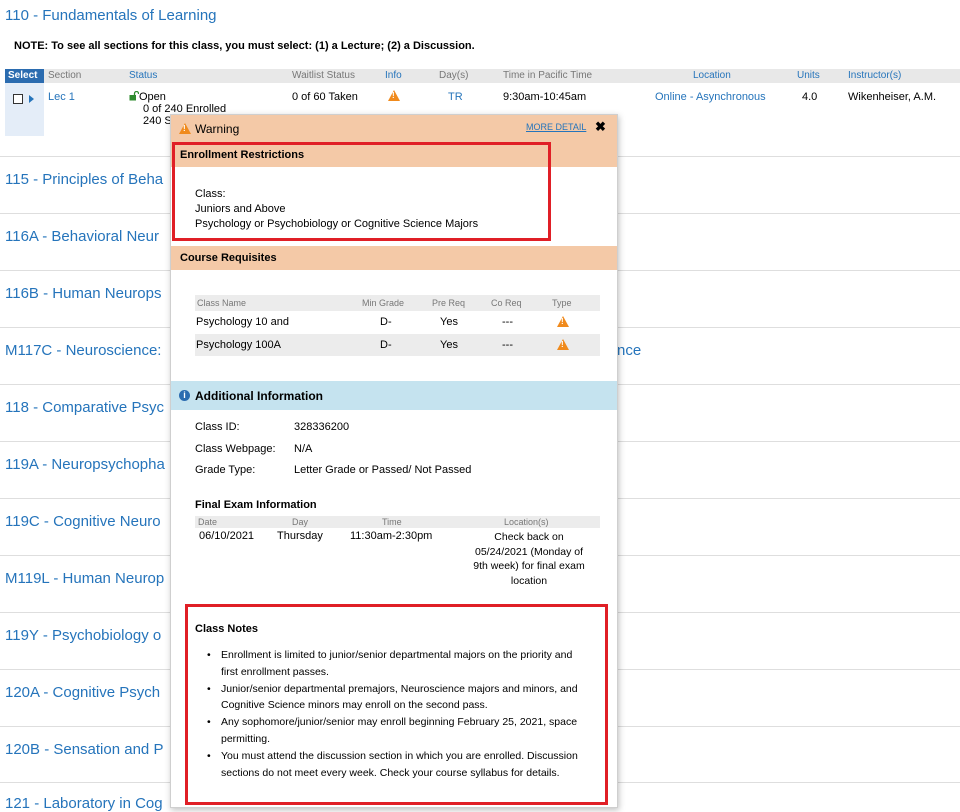 This screenshot has width=960, height=812. Describe the element at coordinates (394, 395) in the screenshot. I see `additional-information-header: i Additional Information` at that location.